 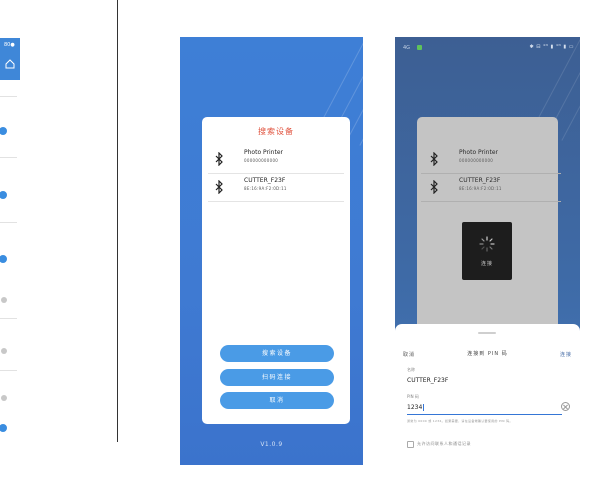 What do you see at coordinates (444, 443) in the screenshot?
I see `allow-contacts-label: 允许访问联系人和通话记录` at bounding box center [444, 443].